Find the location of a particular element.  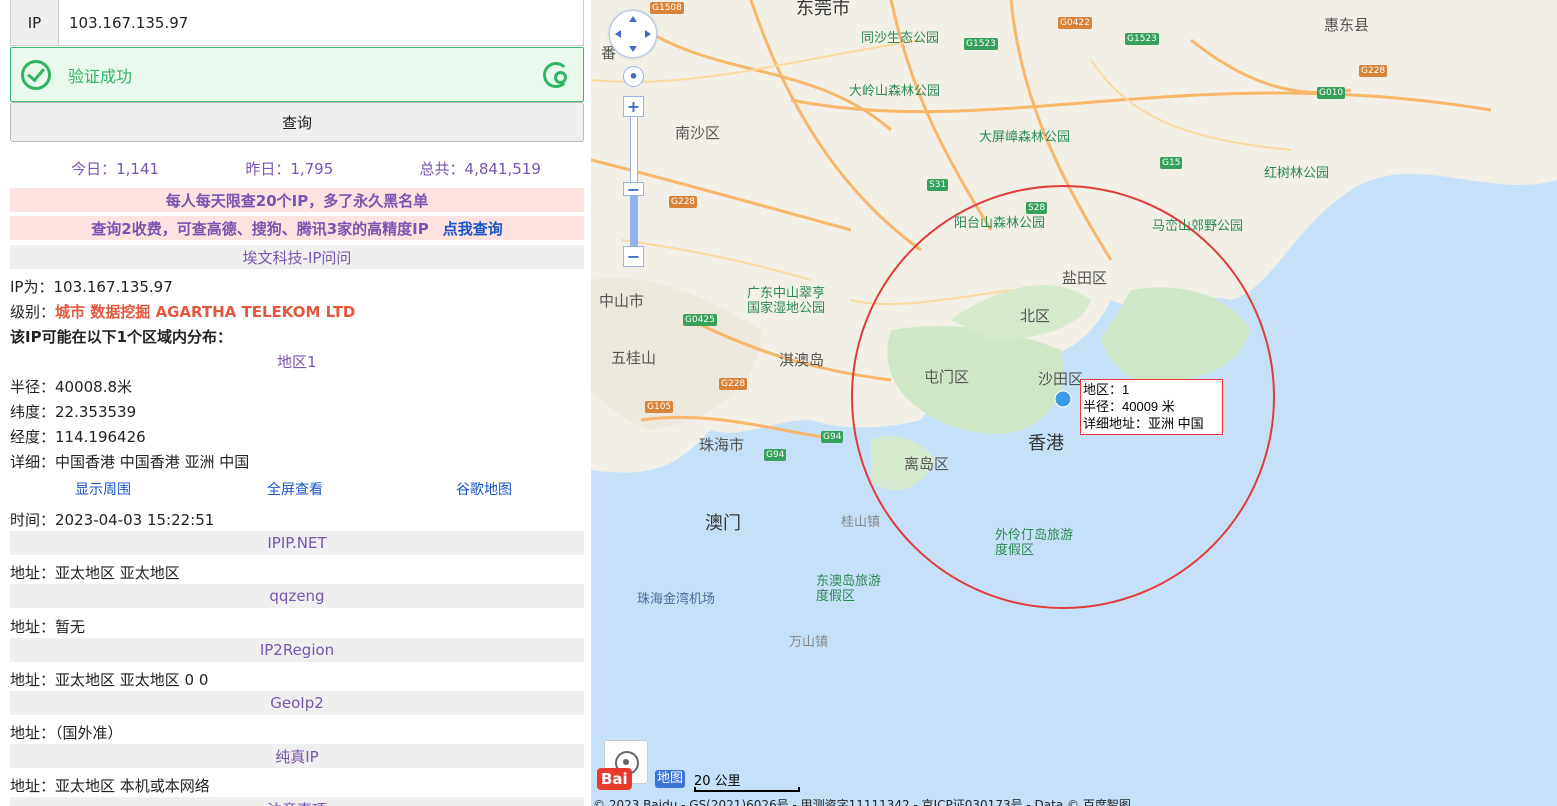

visit-stats: 今日：1,141 昨日：1,795 总共：4,841,519 is located at coordinates (297, 170).